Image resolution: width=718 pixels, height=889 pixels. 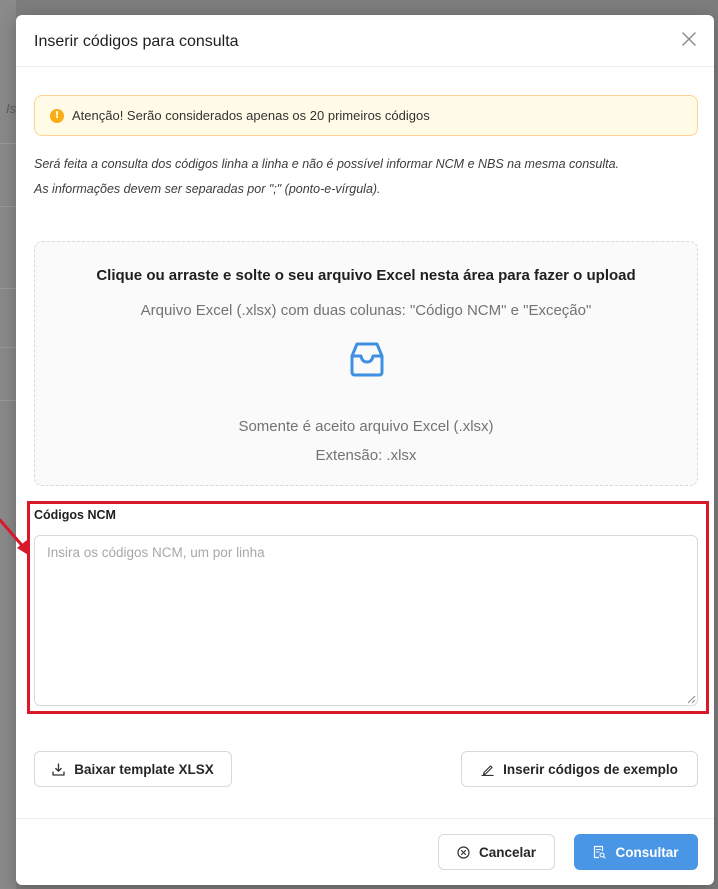 I want to click on file-search-icon, so click(x=600, y=852).